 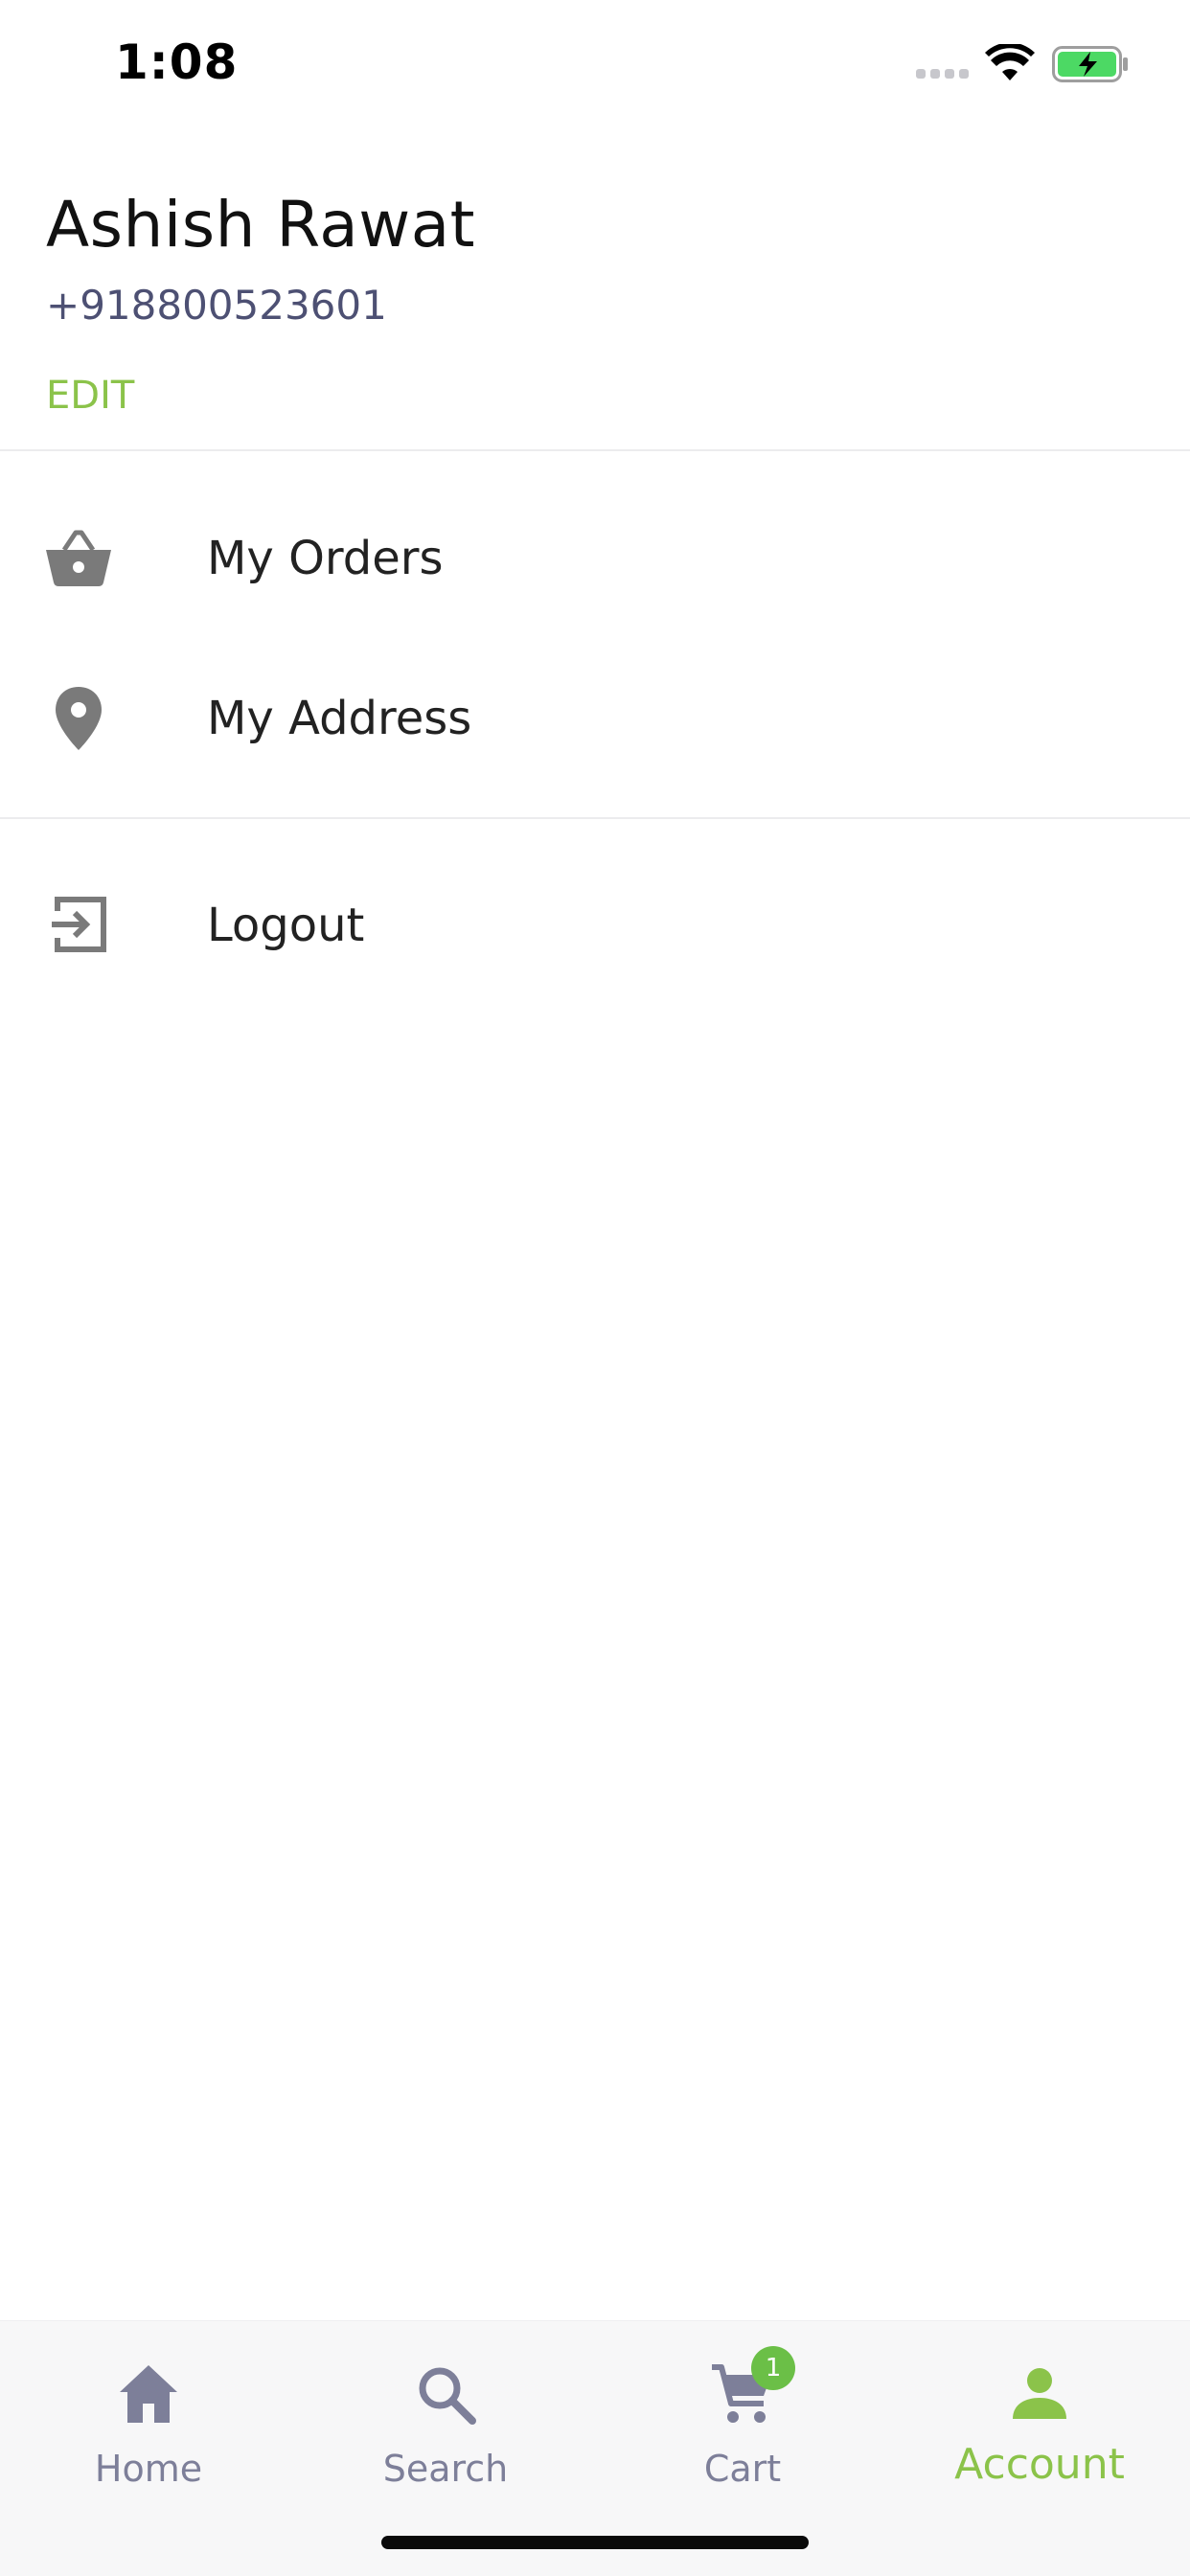 I want to click on menu-item-my-orders: My Orders, so click(x=595, y=555).